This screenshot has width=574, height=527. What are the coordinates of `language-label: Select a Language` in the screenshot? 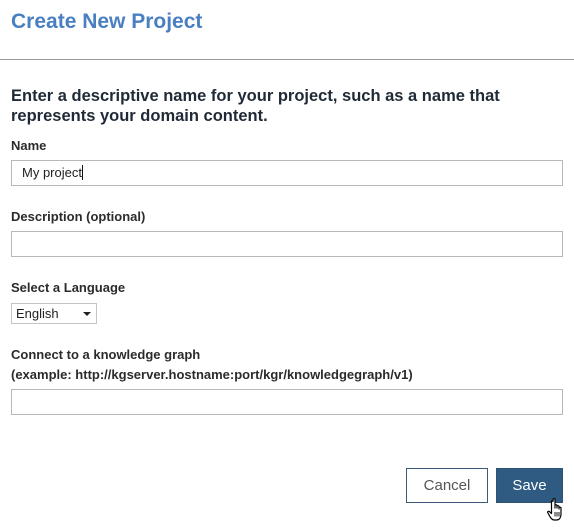 It's located at (68, 287).